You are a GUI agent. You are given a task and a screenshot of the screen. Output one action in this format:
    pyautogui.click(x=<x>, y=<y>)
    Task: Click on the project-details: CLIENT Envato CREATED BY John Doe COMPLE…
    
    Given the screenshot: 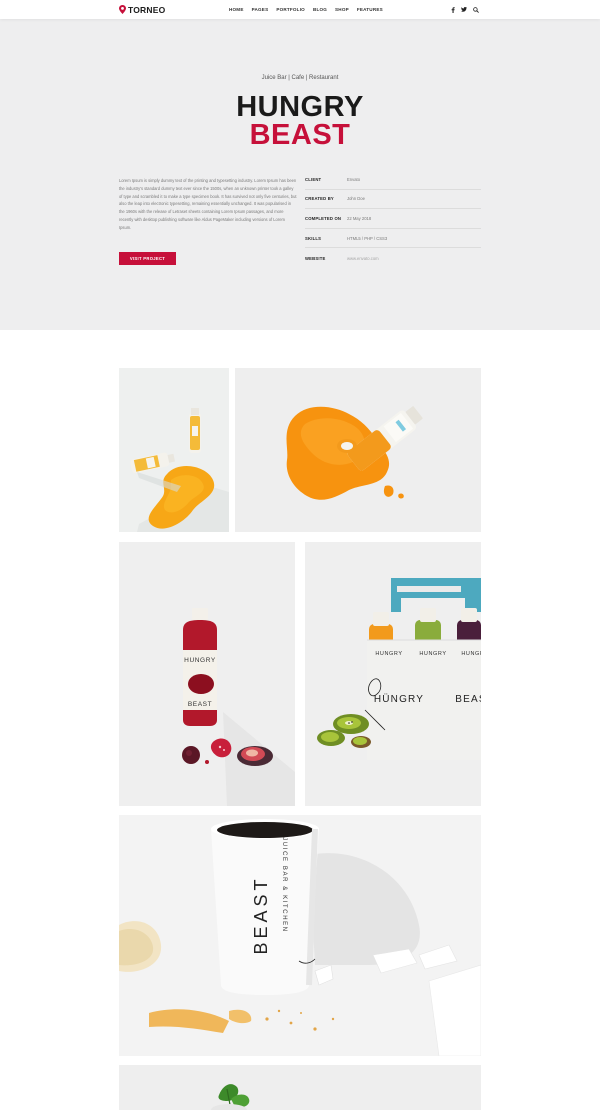 What is the action you would take?
    pyautogui.click(x=393, y=219)
    